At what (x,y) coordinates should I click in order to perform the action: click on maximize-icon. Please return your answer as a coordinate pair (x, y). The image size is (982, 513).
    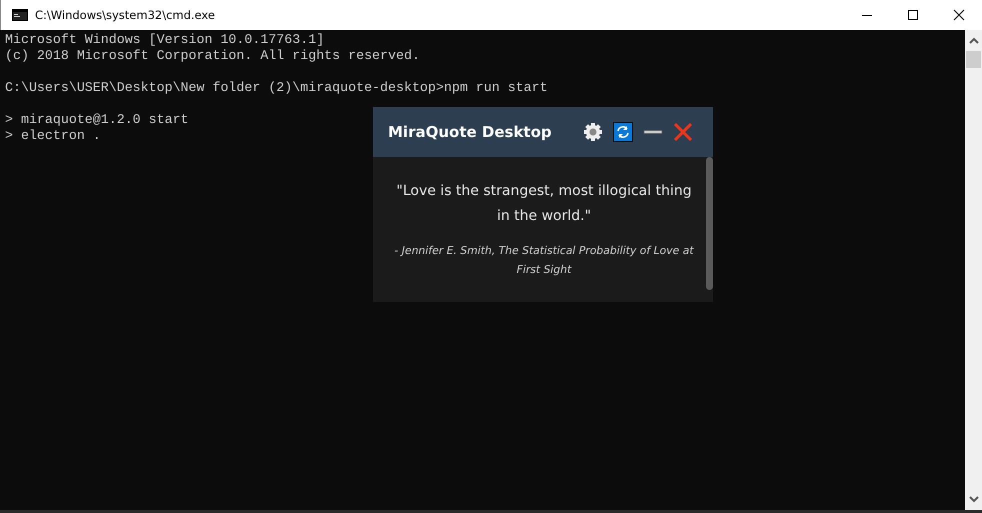
    Looking at the image, I should click on (913, 15).